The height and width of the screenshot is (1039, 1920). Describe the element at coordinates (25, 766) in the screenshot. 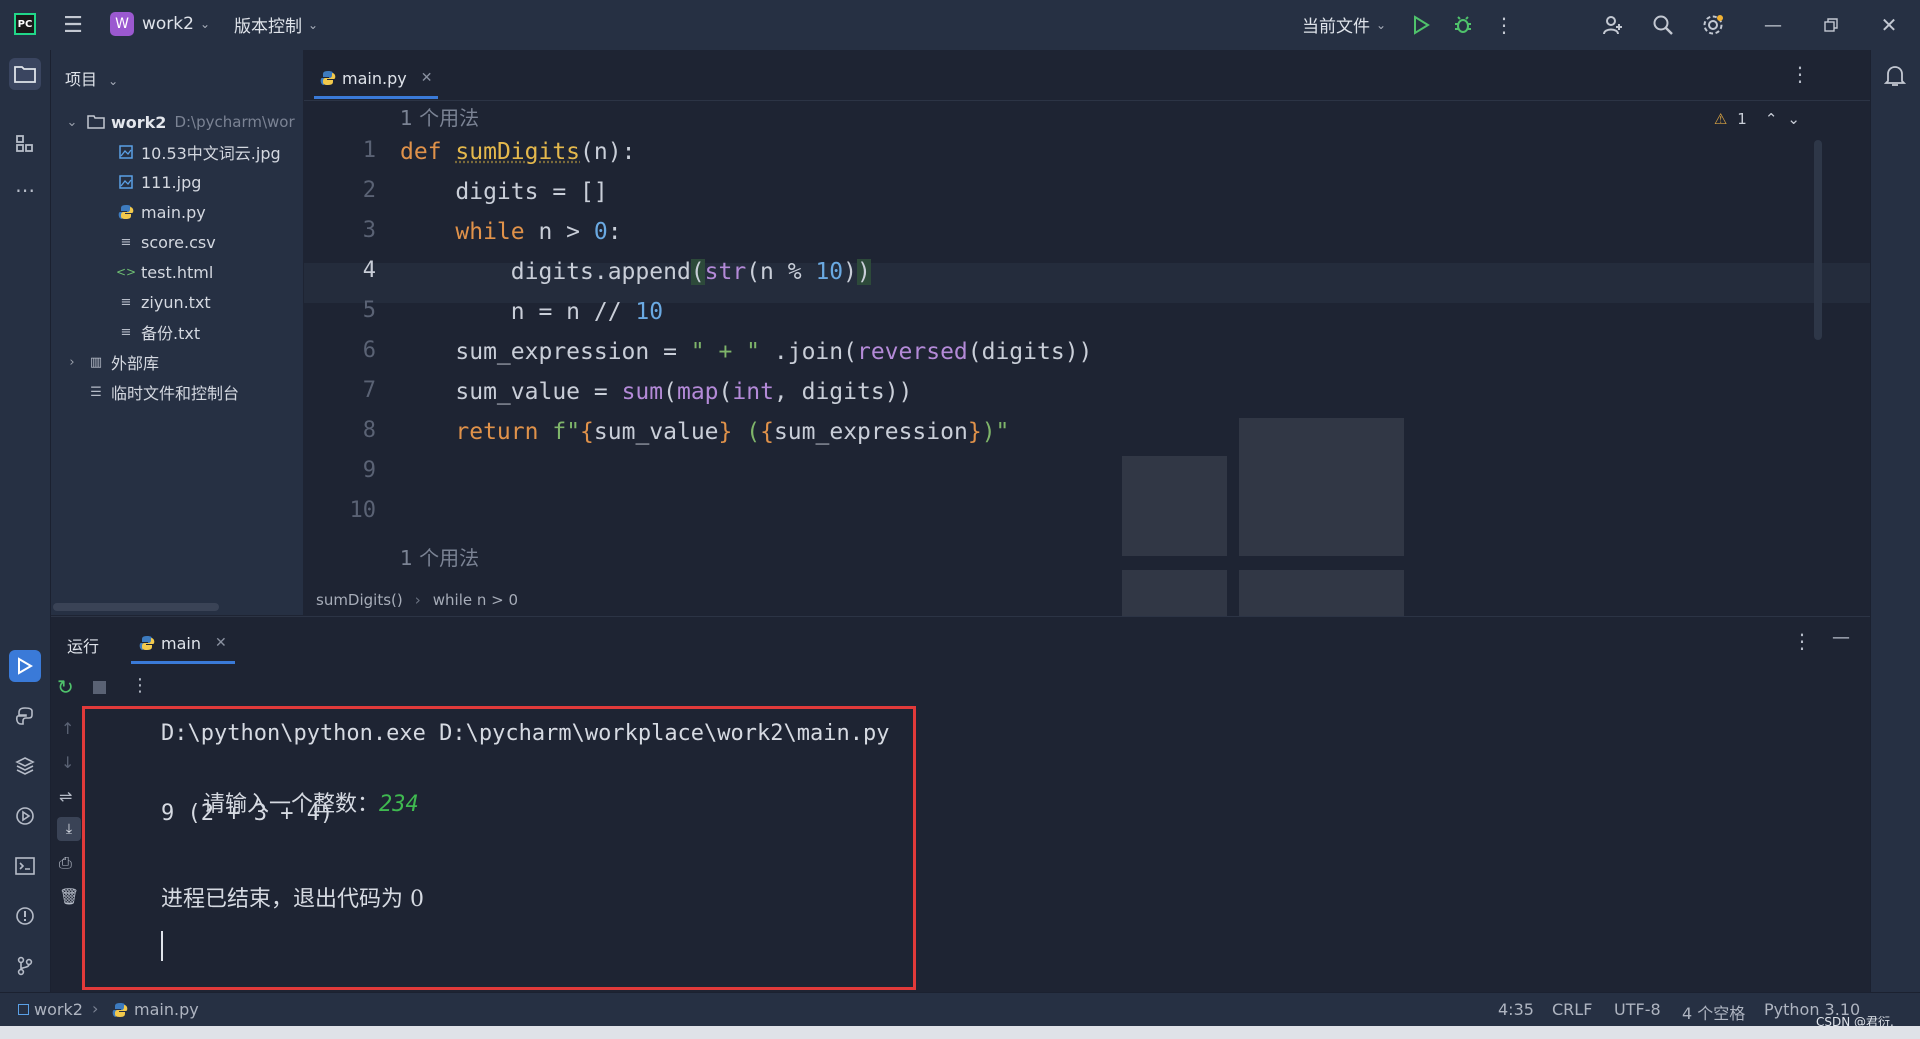

I see `python-packages-icon` at that location.